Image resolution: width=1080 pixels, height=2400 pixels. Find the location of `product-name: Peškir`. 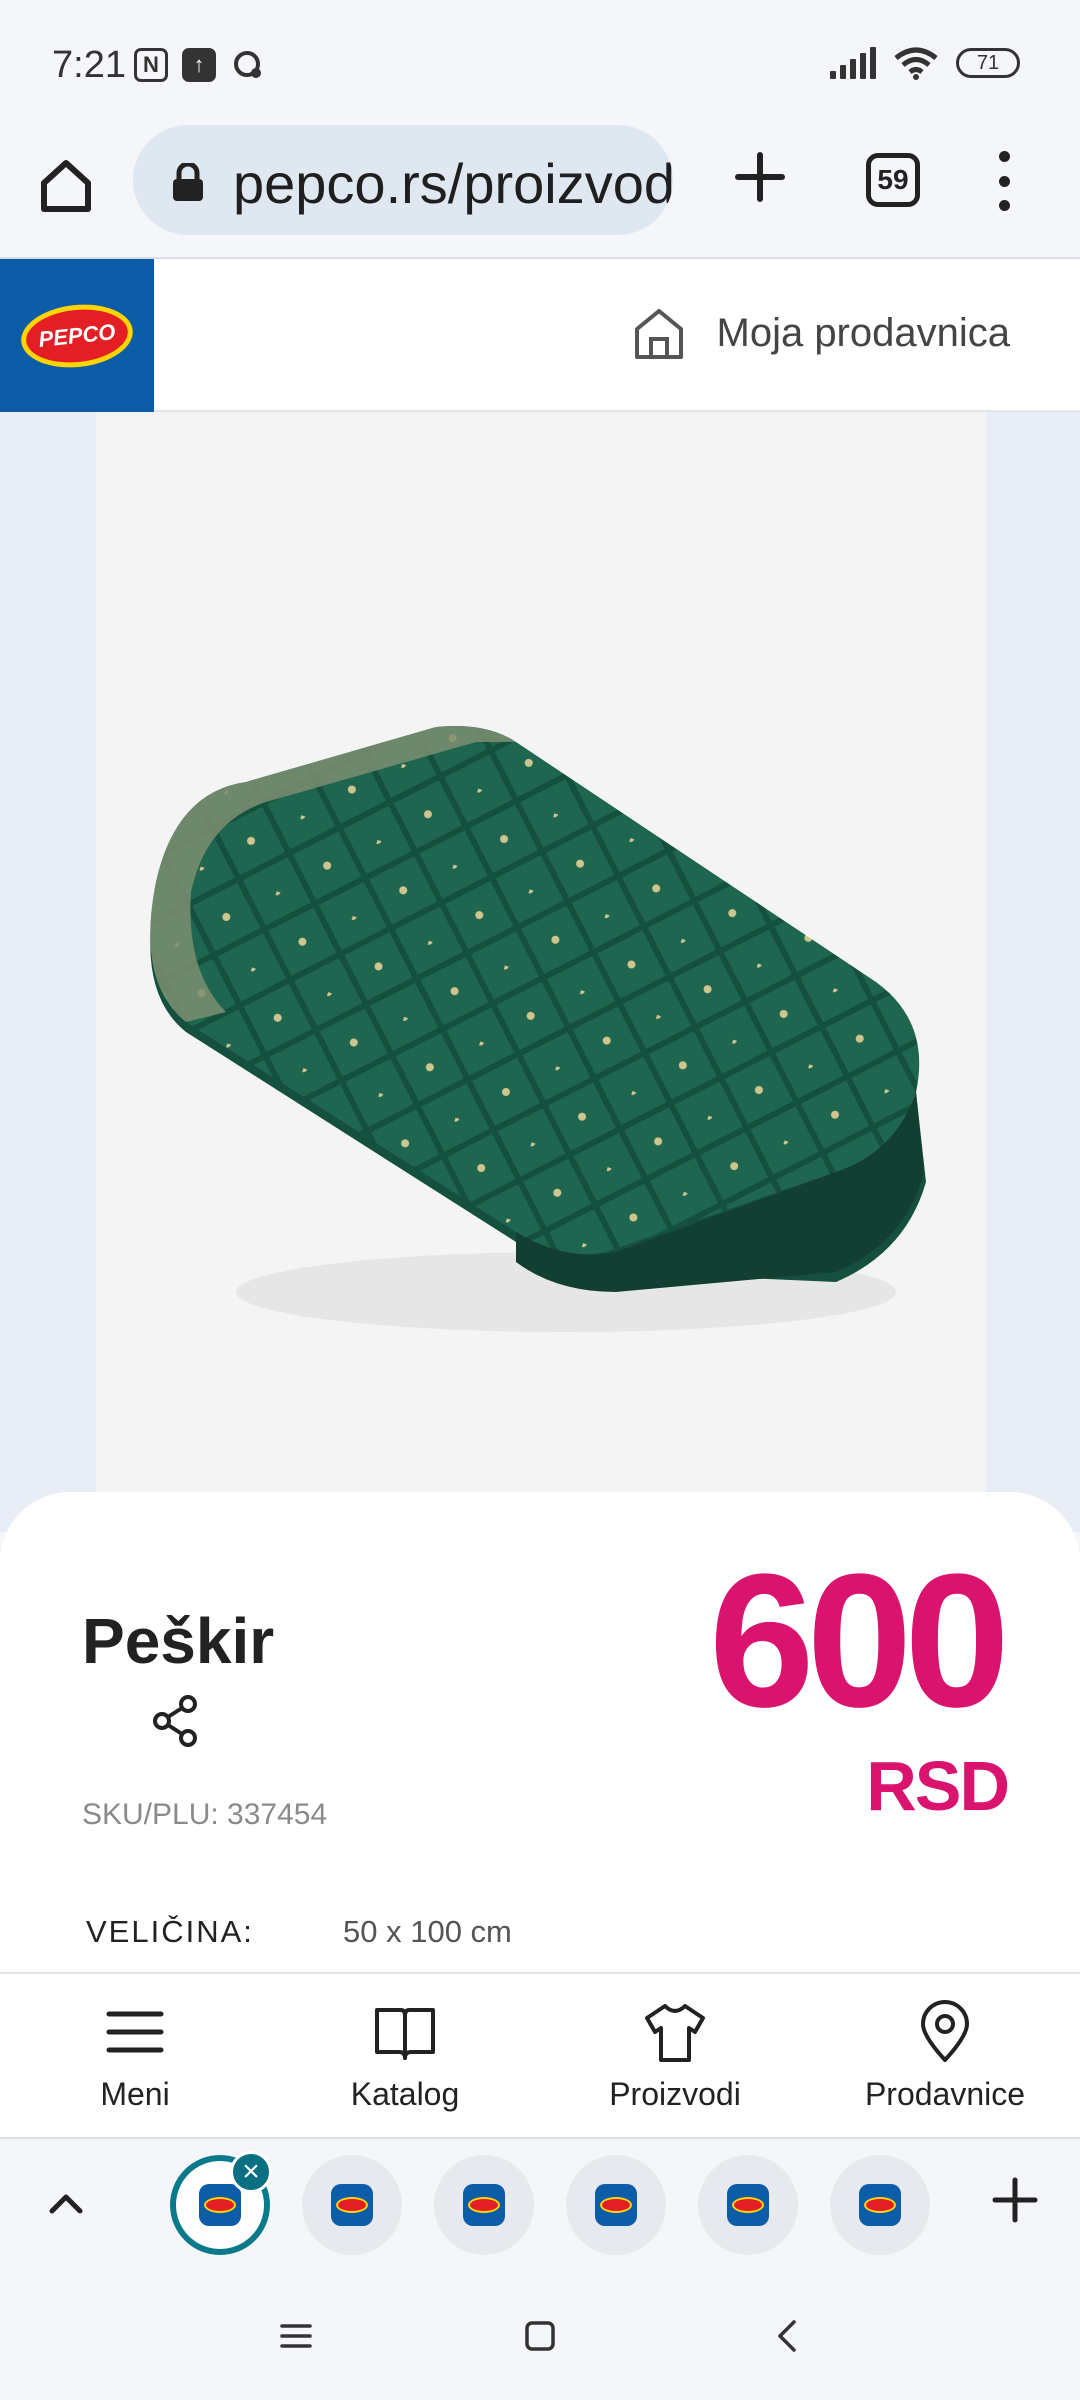

product-name: Peškir is located at coordinates (178, 1641).